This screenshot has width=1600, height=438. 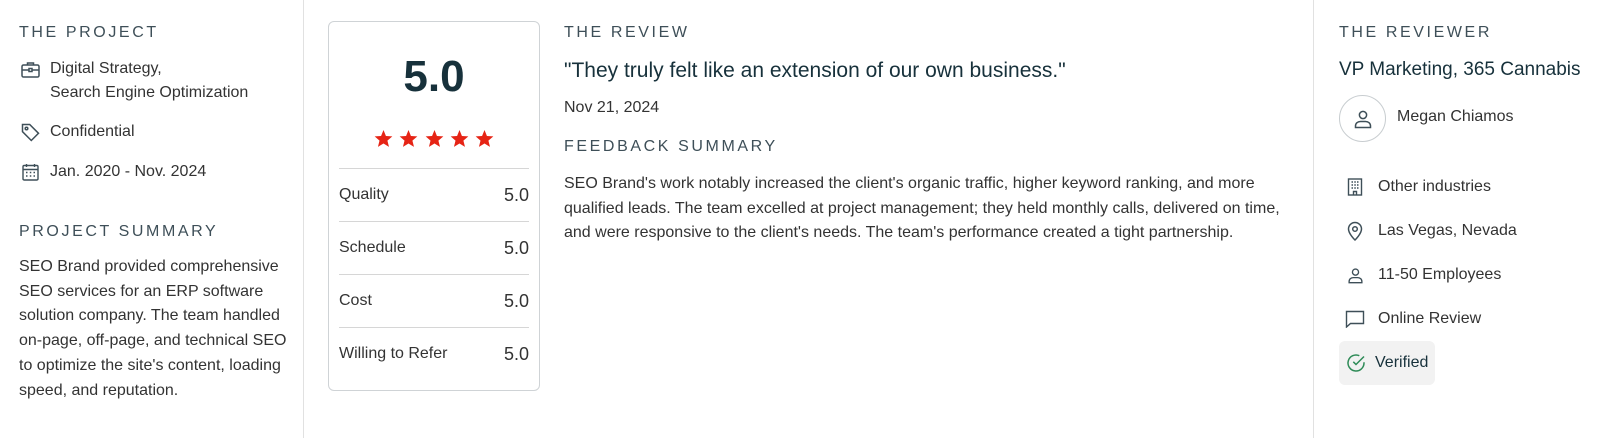 What do you see at coordinates (106, 68) in the screenshot?
I see `services-line-1: Digital Strategy,` at bounding box center [106, 68].